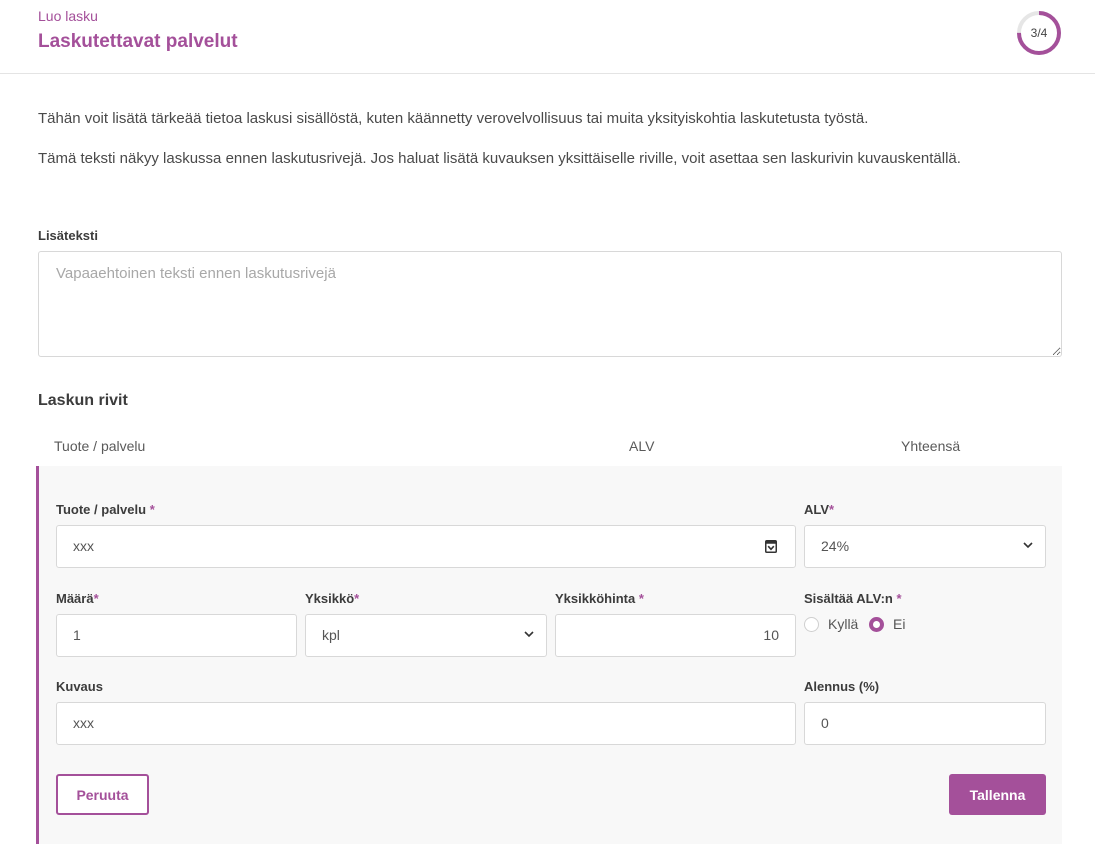  What do you see at coordinates (547, 37) in the screenshot?
I see `page-header: Luo lasku Laskutettavat palvelut 3/4` at bounding box center [547, 37].